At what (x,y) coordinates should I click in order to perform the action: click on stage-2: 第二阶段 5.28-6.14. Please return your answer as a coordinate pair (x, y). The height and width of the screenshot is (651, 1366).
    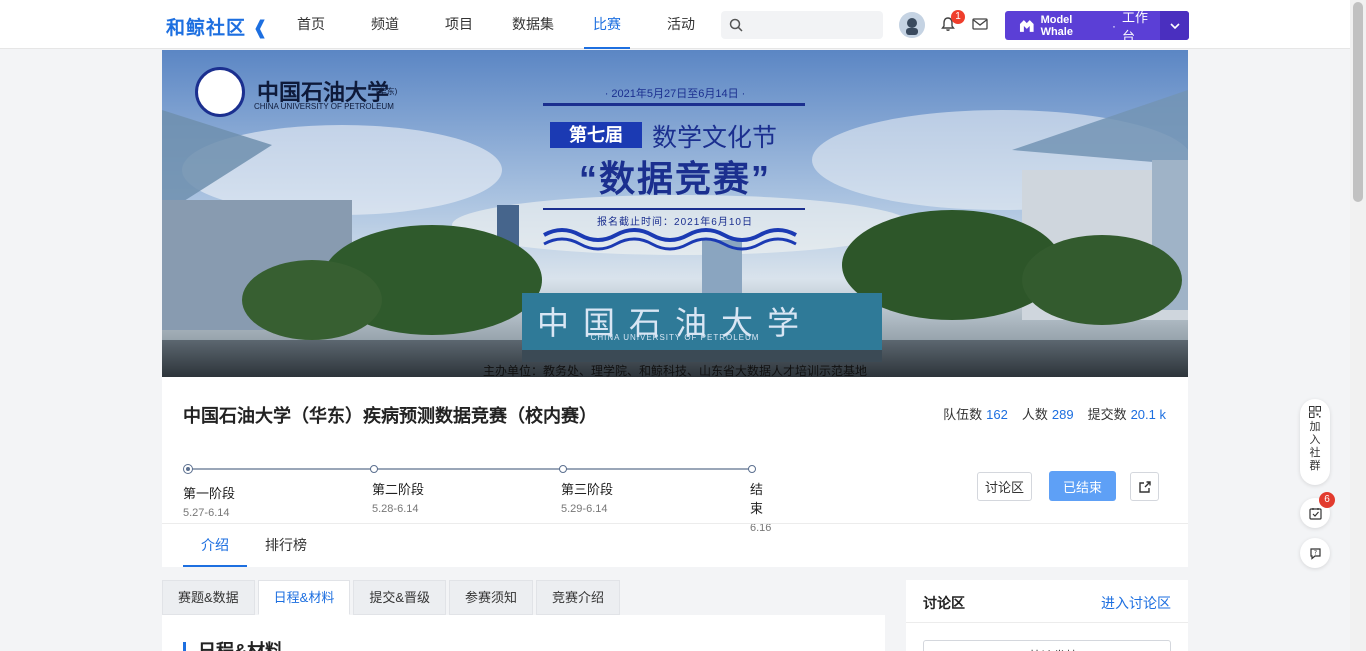
    Looking at the image, I should click on (398, 497).